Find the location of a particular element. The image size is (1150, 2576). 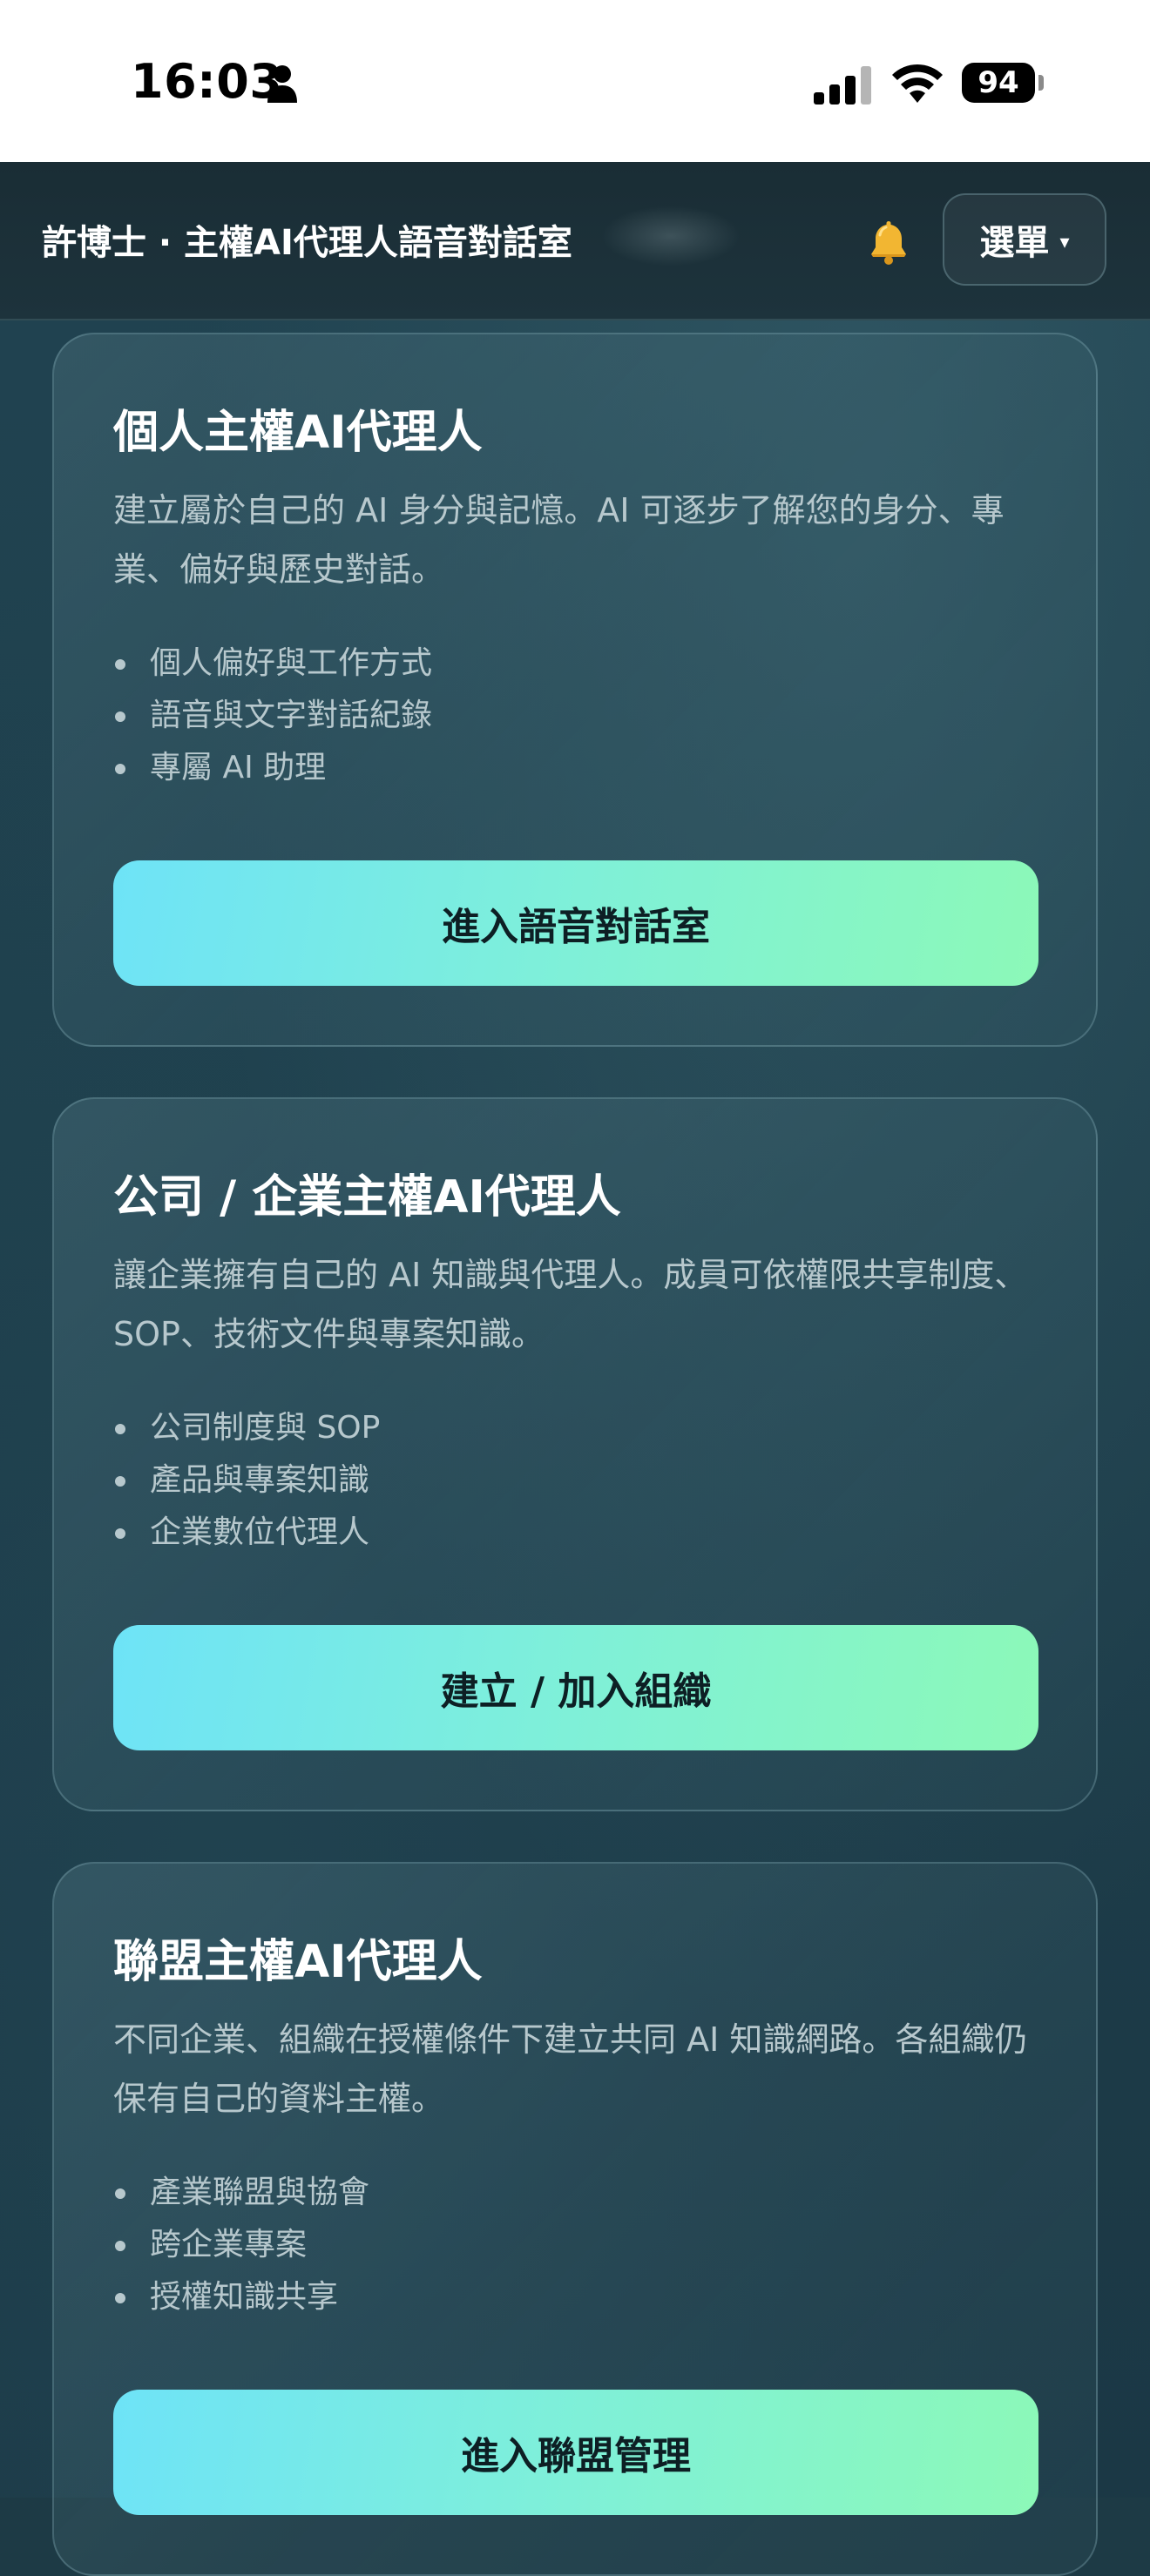

feature-list: 個人偏好與工作方式 語音與文字對話紀錄 專屬 AI 助理 is located at coordinates (272, 715).